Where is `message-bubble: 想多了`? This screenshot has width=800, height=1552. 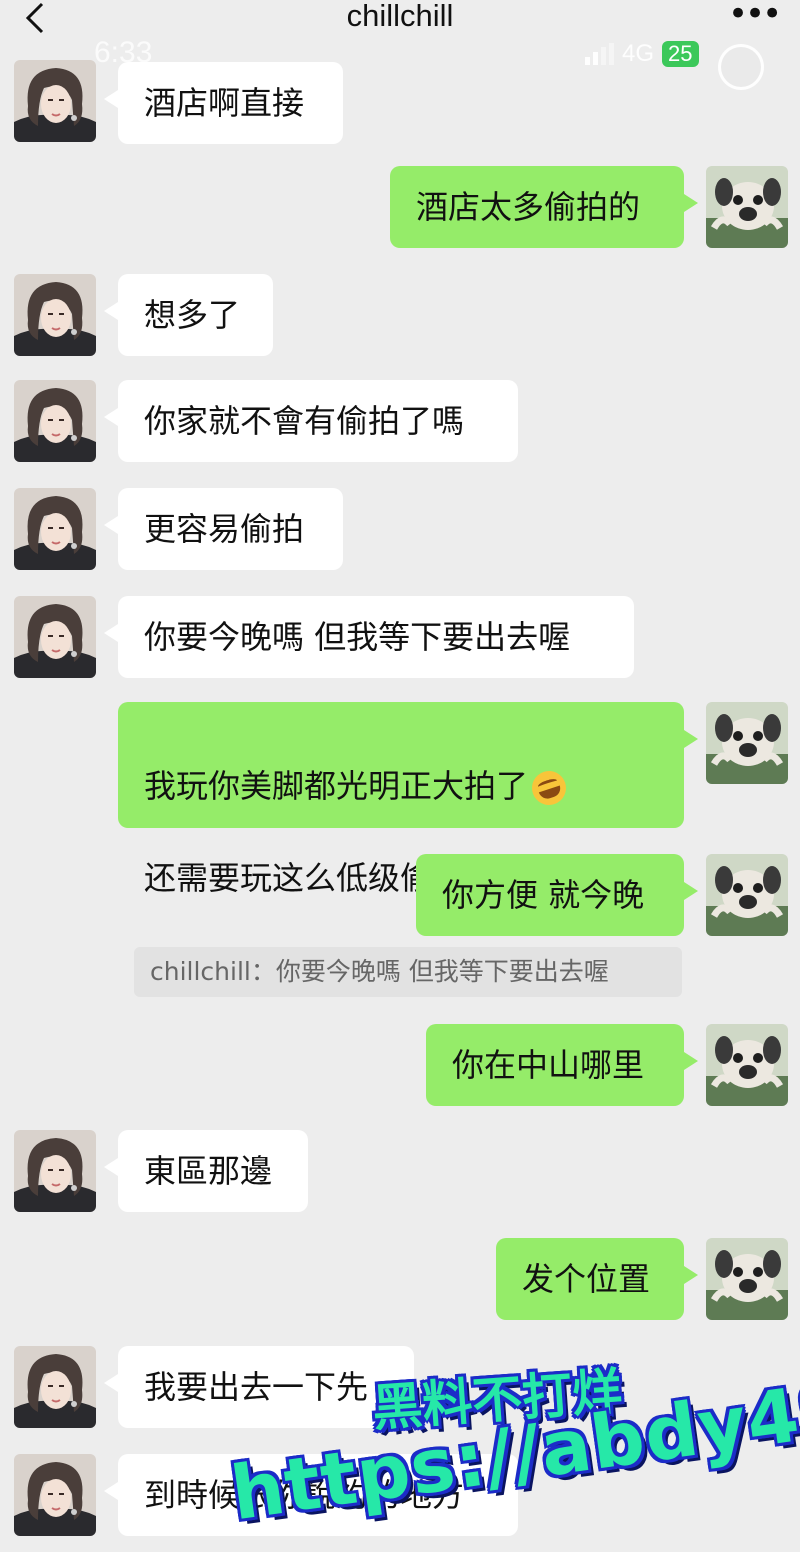
message-bubble: 想多了 is located at coordinates (188, 315).